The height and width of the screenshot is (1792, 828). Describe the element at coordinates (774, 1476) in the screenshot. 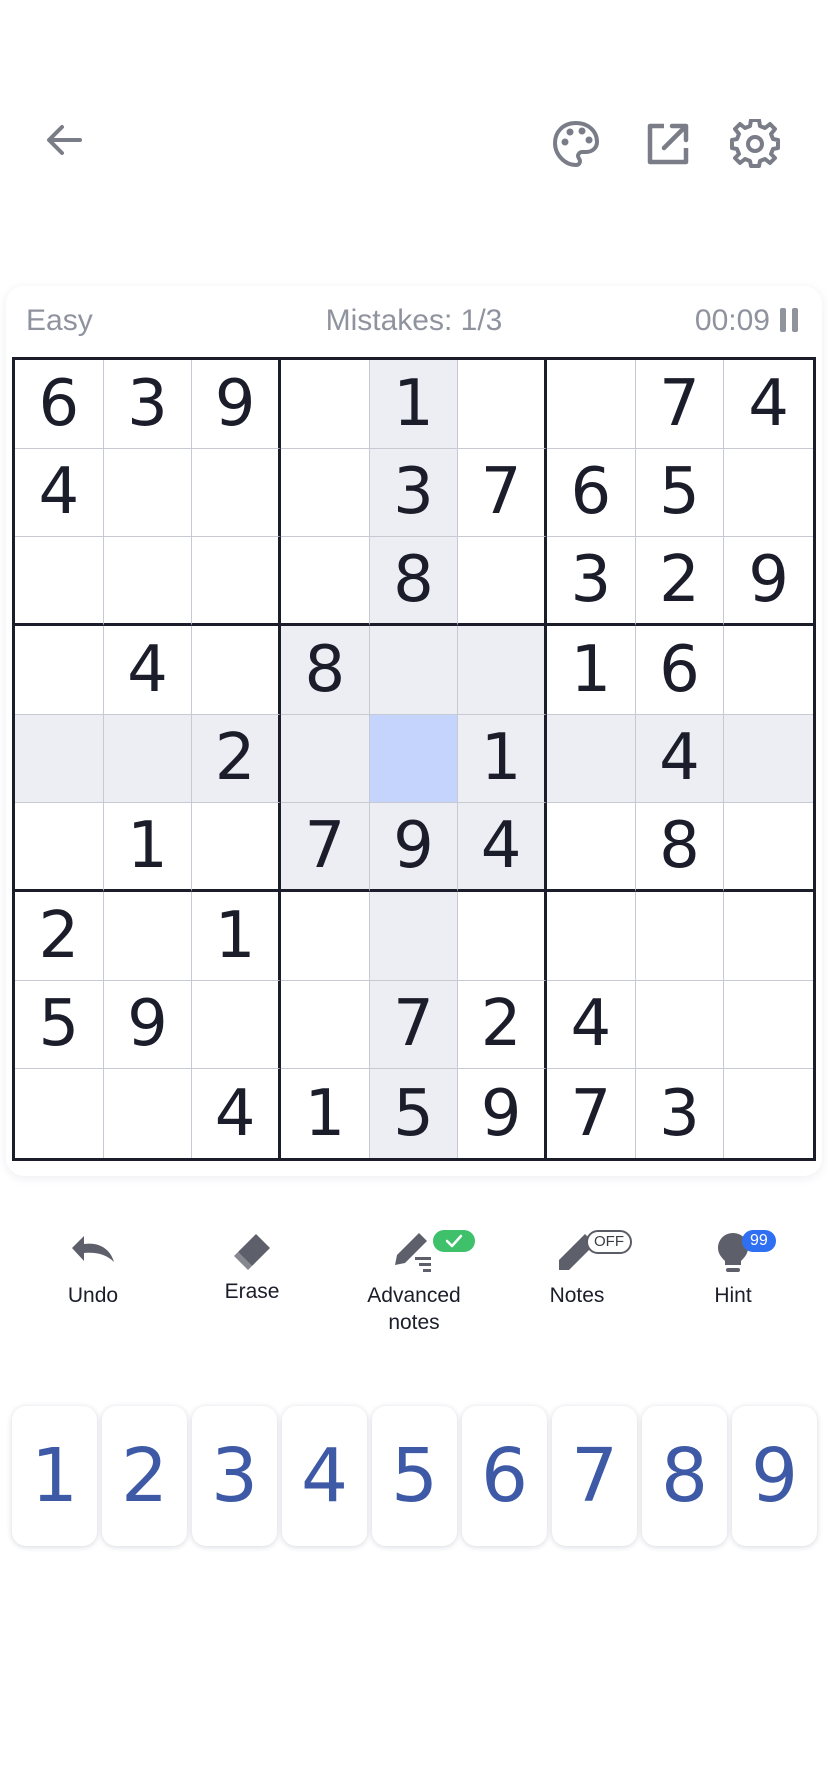

I see `number-key: 9` at that location.